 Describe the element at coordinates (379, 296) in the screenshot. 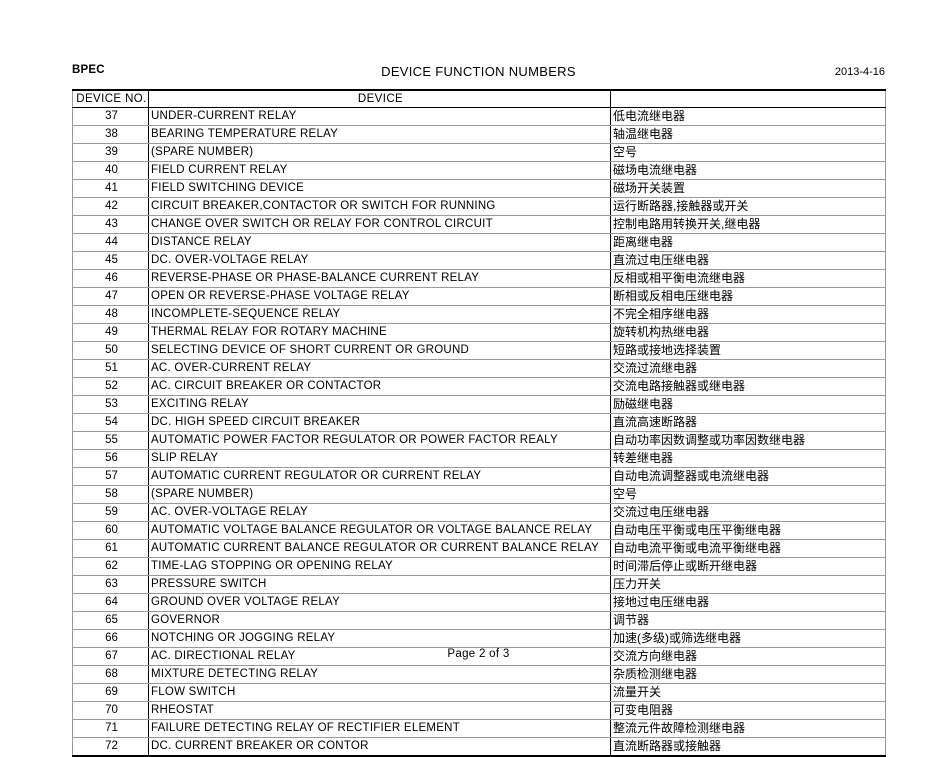

I see `cell-device-description: OPEN OR REVERSE-PHASE VOLTAGE RELAY` at that location.